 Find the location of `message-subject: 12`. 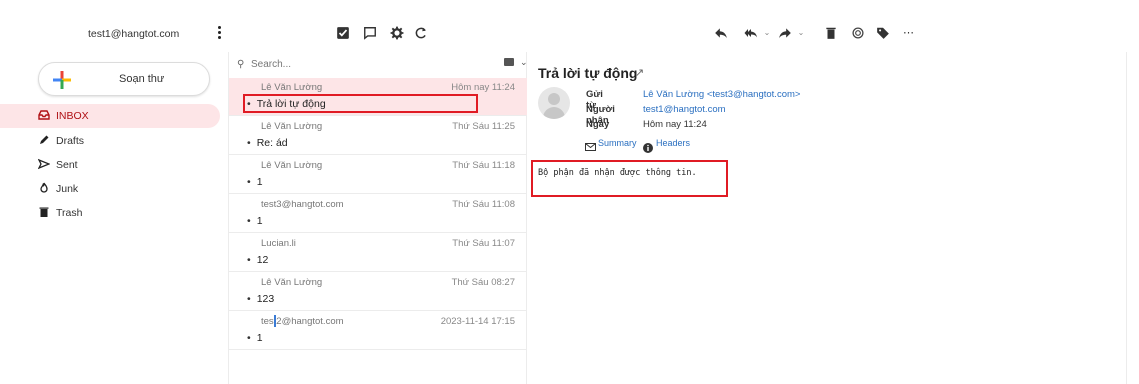

message-subject: 12 is located at coordinates (258, 260).